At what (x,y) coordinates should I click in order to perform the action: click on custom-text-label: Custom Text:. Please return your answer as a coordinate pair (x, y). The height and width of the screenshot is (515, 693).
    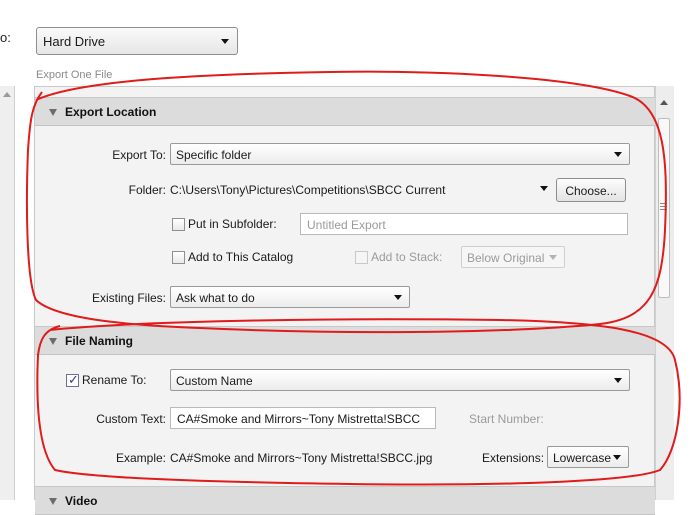
    Looking at the image, I should click on (131, 419).